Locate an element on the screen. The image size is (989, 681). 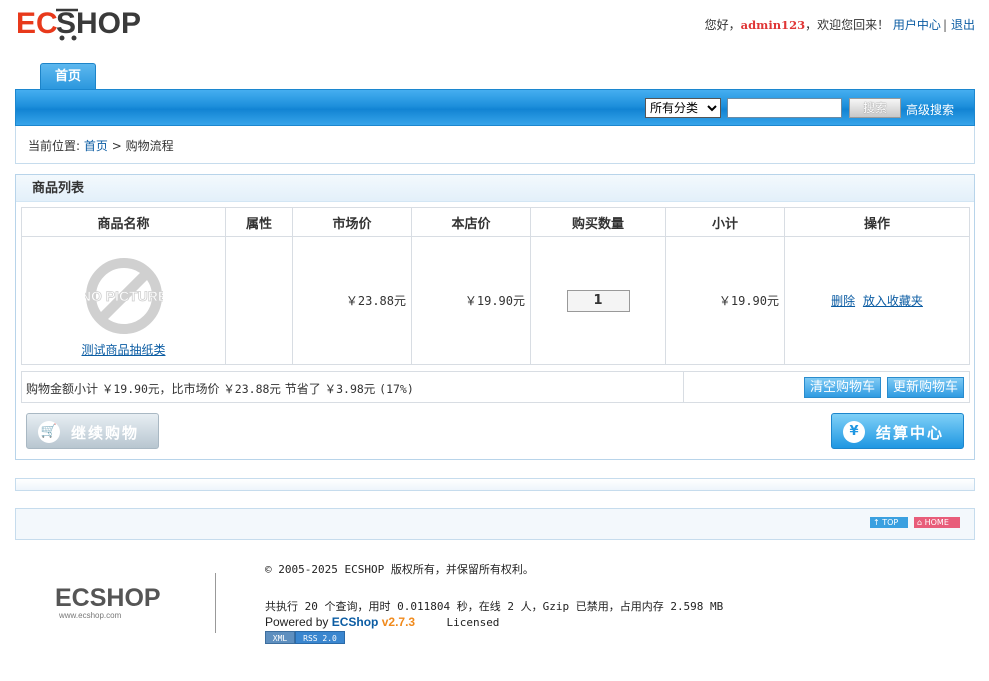
rss-badge: RSS 2.0 is located at coordinates (320, 637).